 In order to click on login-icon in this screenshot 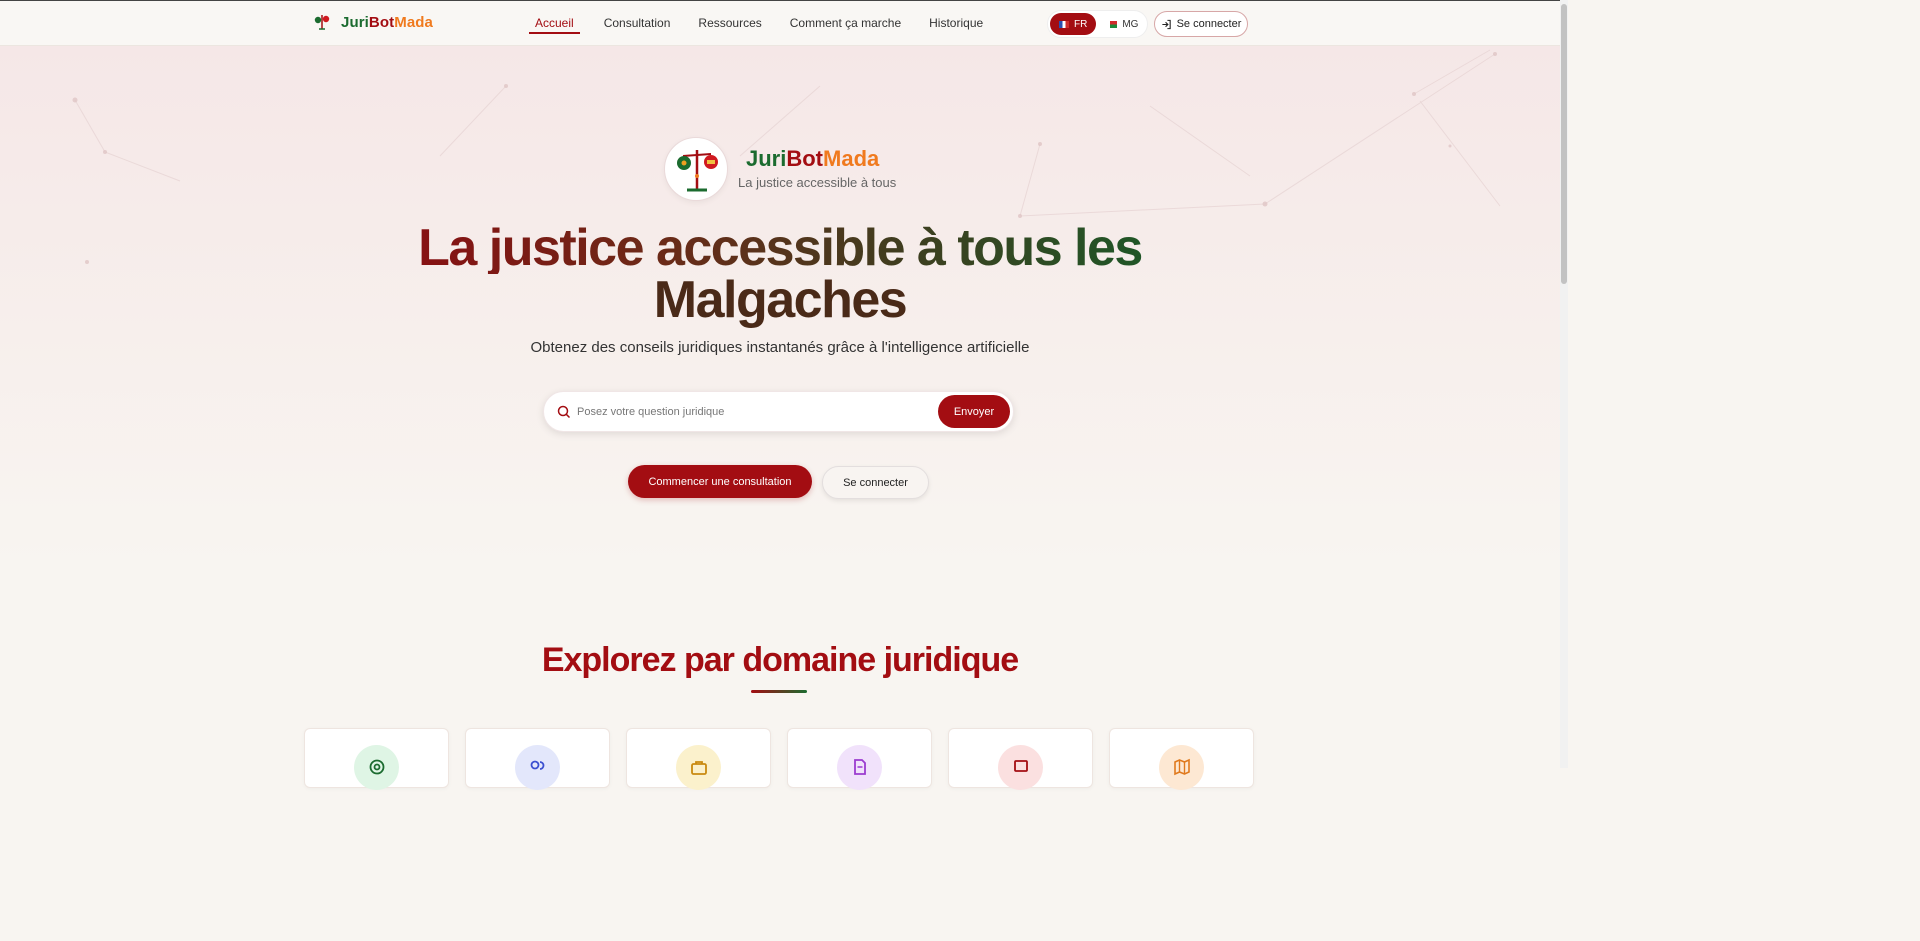, I will do `click(1166, 24)`.